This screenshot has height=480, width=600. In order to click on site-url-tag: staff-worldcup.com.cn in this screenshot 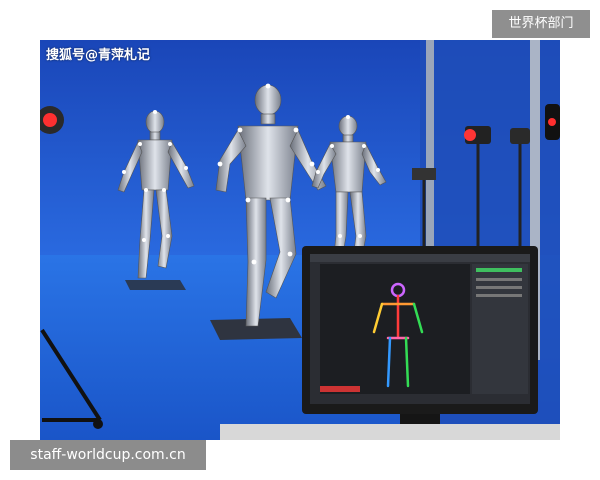, I will do `click(108, 455)`.